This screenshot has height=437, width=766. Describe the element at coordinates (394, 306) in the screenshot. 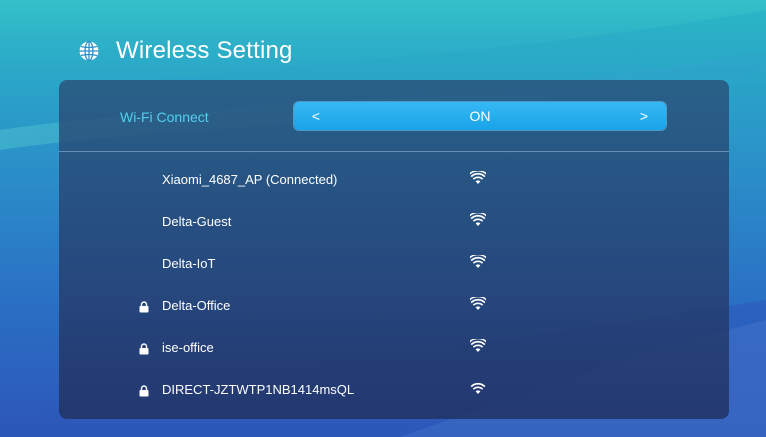

I see `network-item: Delta-Office` at that location.